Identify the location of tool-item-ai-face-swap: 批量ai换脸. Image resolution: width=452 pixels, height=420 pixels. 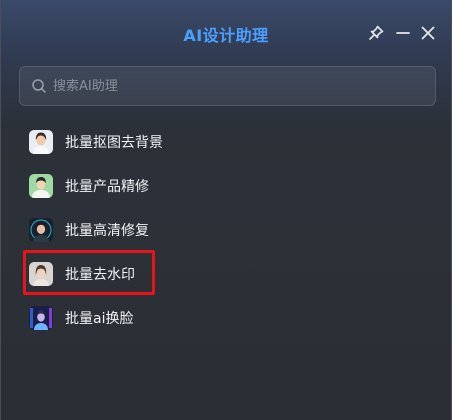
(179, 318).